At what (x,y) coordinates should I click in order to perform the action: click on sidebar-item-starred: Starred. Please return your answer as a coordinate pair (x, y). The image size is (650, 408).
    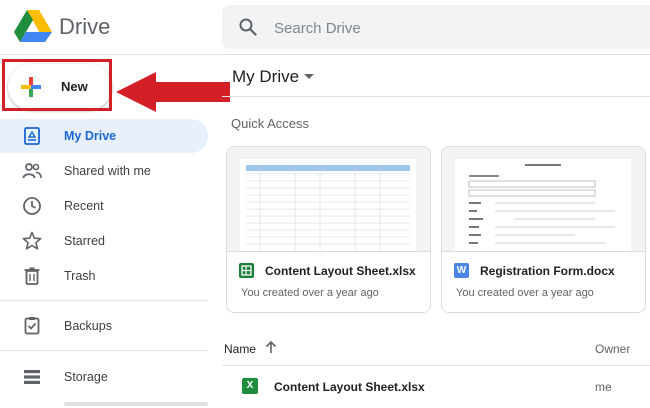
    Looking at the image, I should click on (104, 241).